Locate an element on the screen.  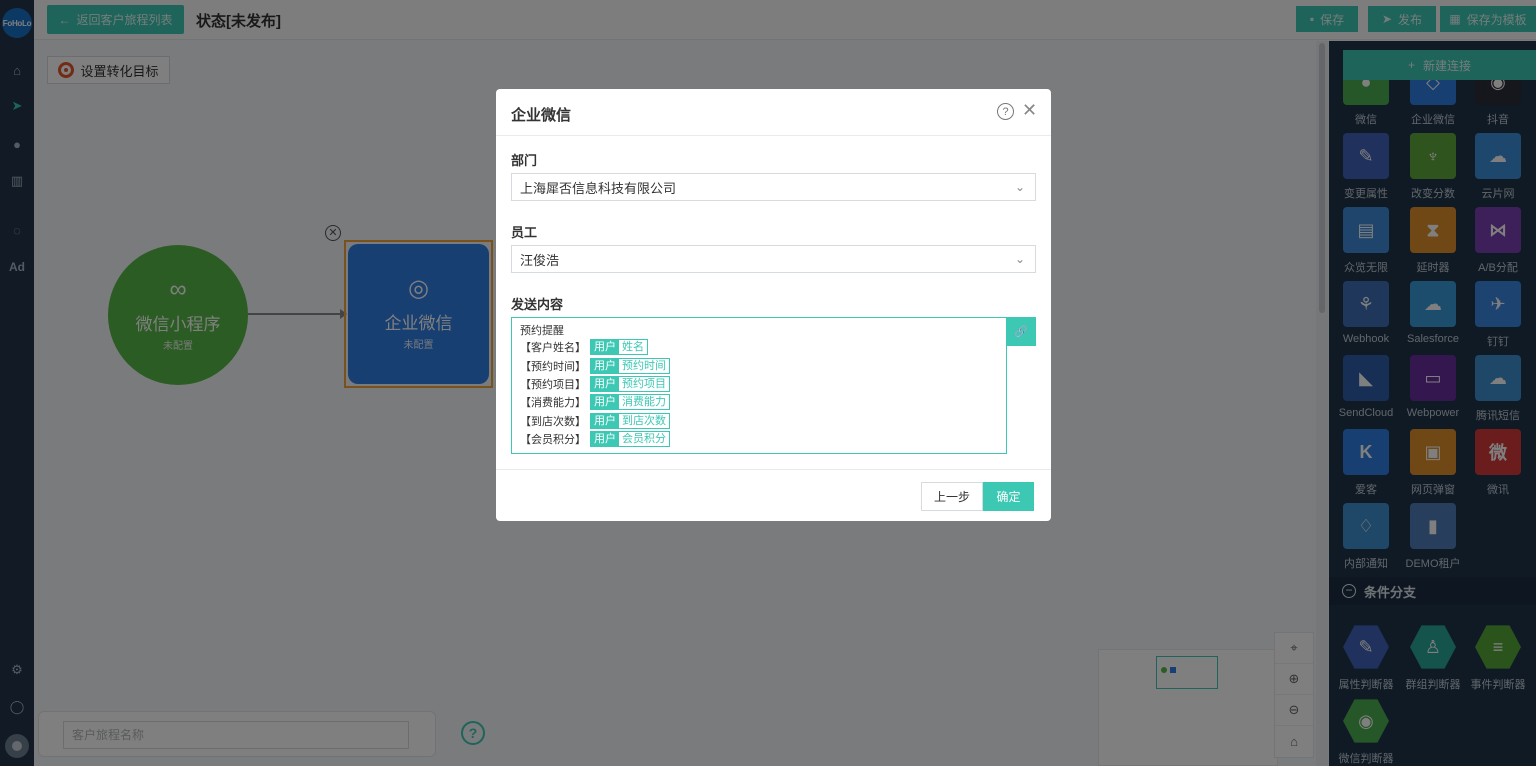
help-icon: ? is located at coordinates (1005, 111).